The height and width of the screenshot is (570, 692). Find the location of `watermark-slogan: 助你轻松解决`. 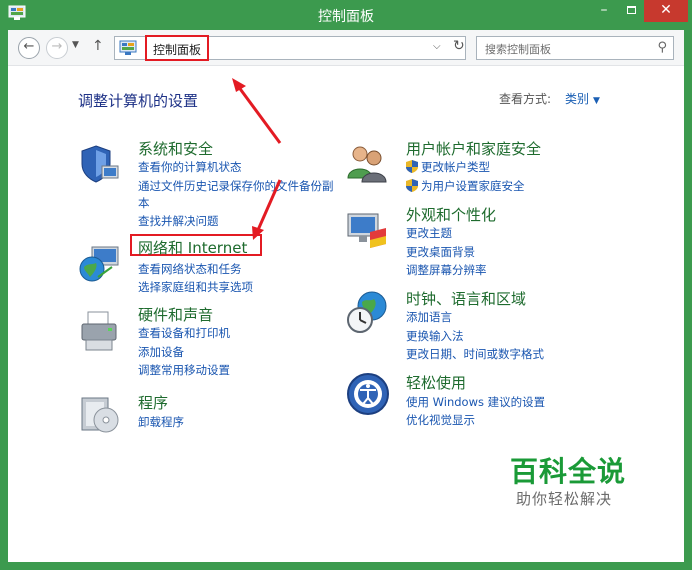

watermark-slogan: 助你轻松解决 is located at coordinates (564, 499).